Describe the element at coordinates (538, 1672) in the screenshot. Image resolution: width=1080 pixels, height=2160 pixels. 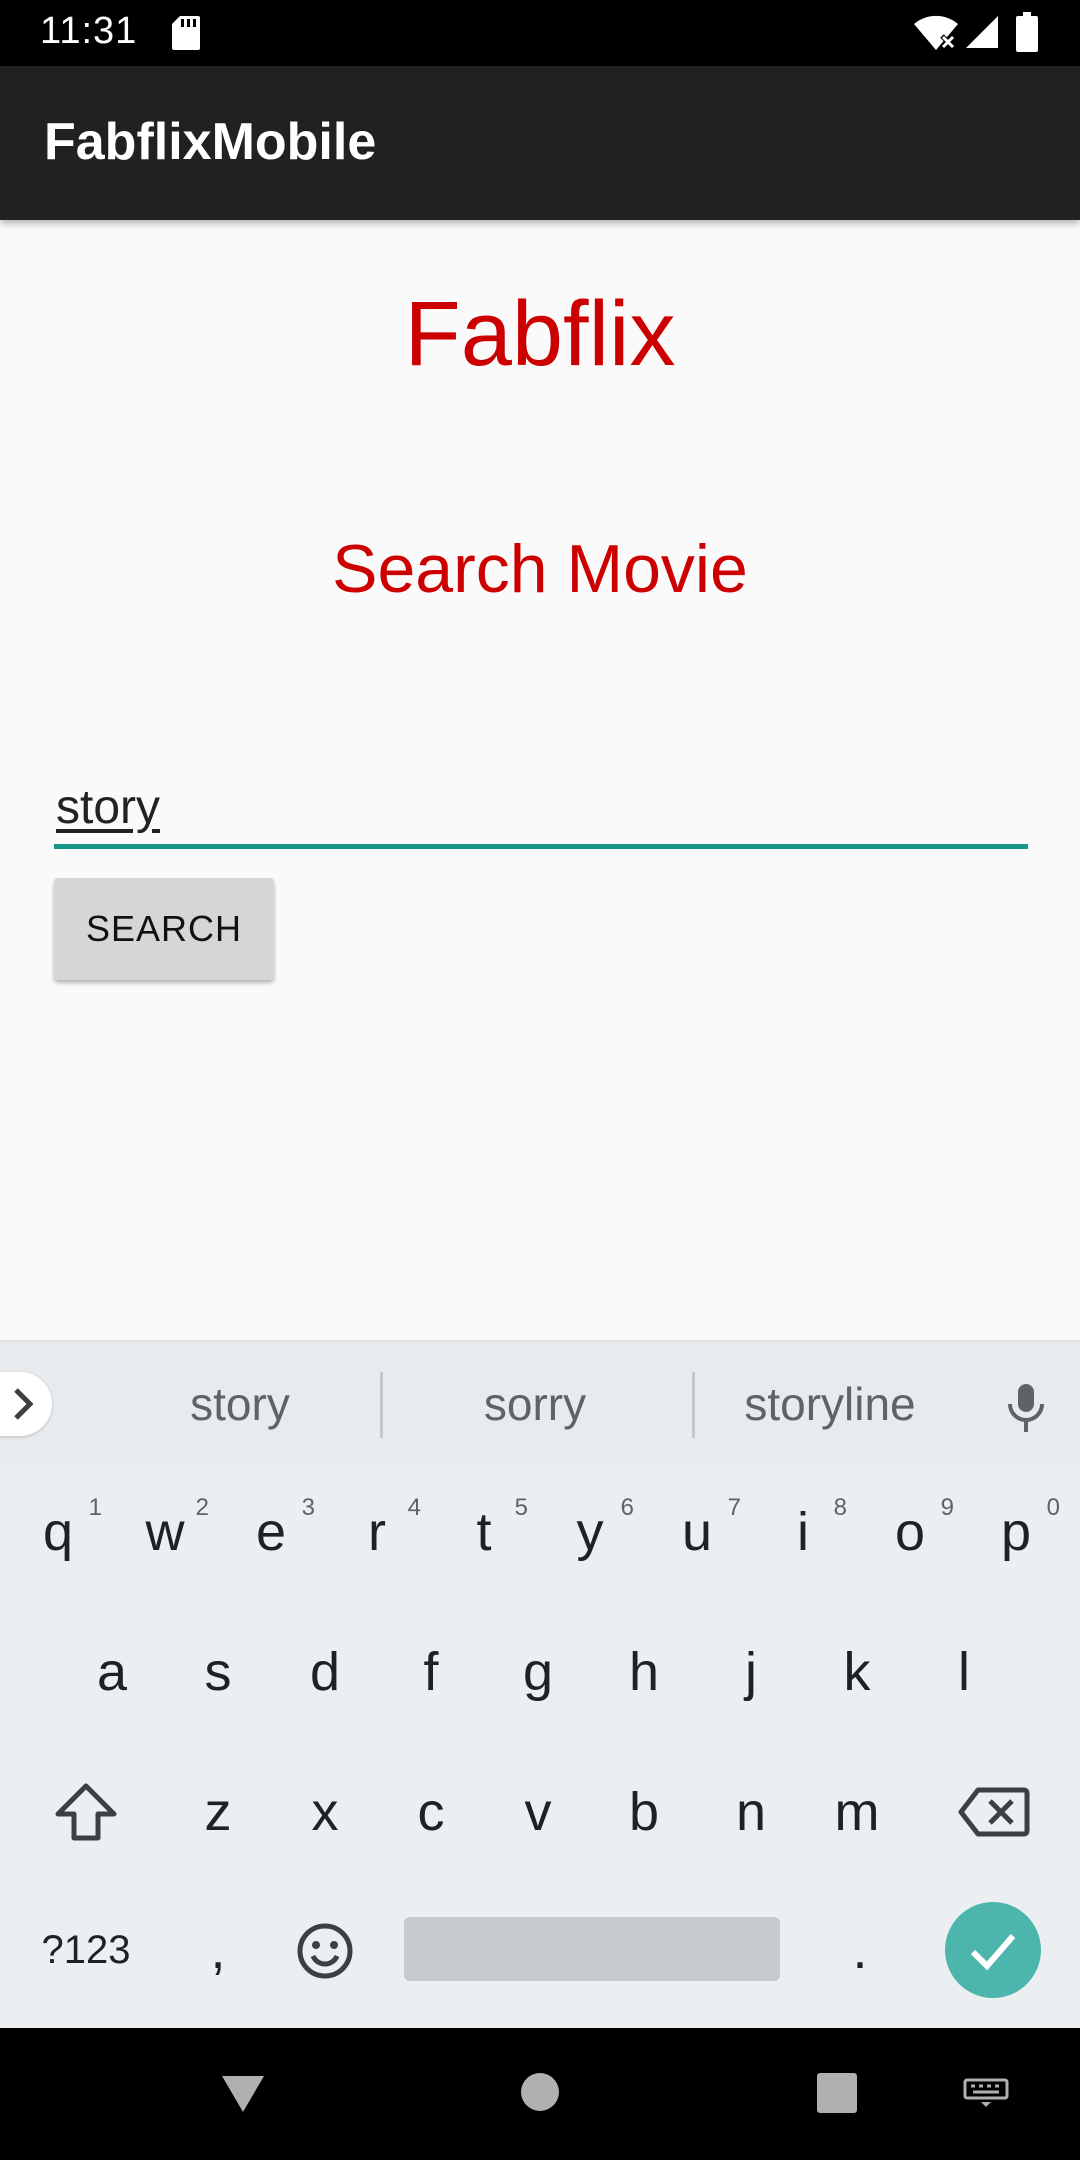
I see `key-g: g` at that location.